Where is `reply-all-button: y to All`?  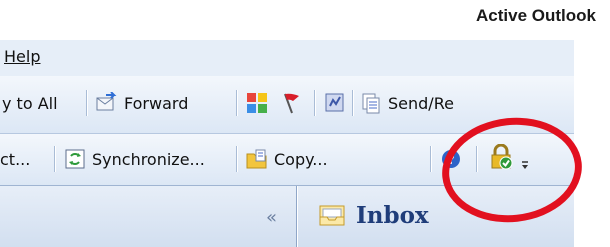 reply-all-button: y to All is located at coordinates (30, 103).